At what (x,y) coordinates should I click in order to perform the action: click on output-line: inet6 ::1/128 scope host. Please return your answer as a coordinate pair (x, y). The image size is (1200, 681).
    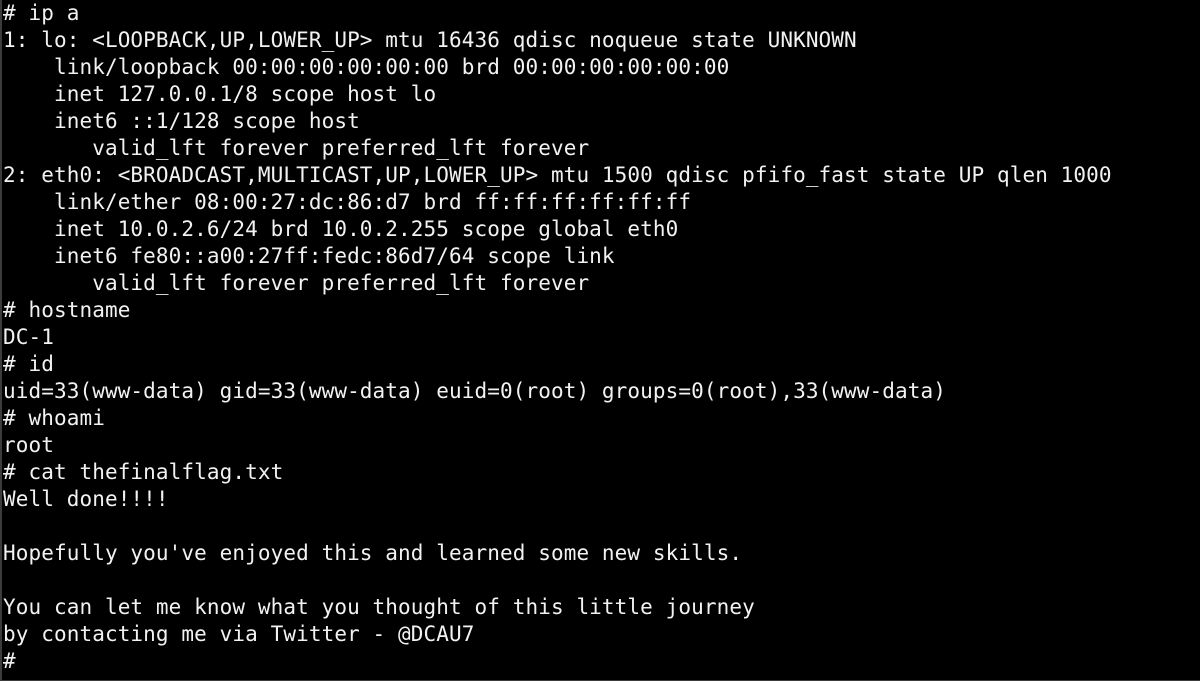
    Looking at the image, I should click on (181, 121).